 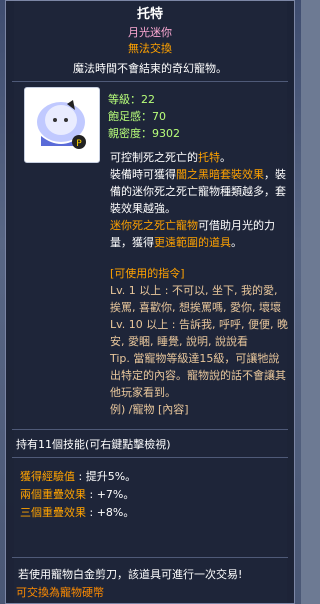 I want to click on command-example: 例) /寵物 [內容], so click(x=149, y=409).